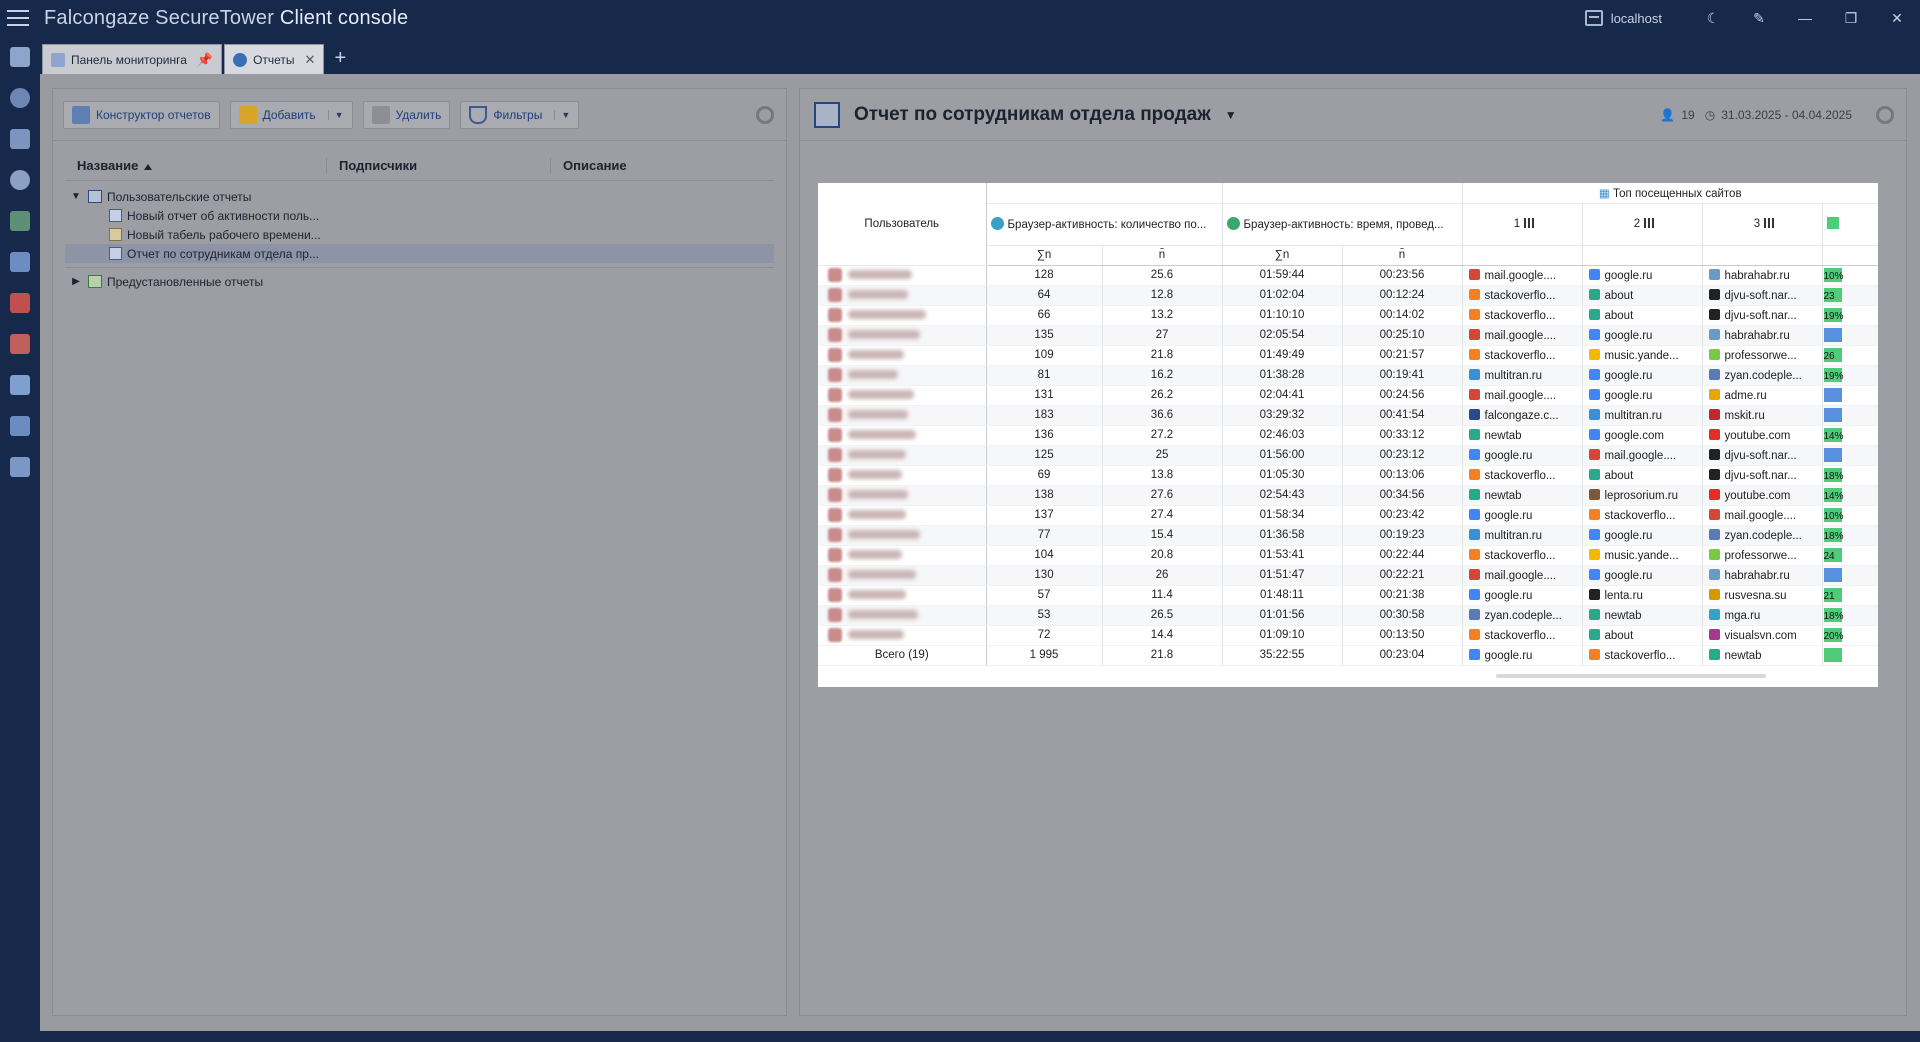 This screenshot has height=1042, width=1920. What do you see at coordinates (20, 343) in the screenshot?
I see `security-icon` at bounding box center [20, 343].